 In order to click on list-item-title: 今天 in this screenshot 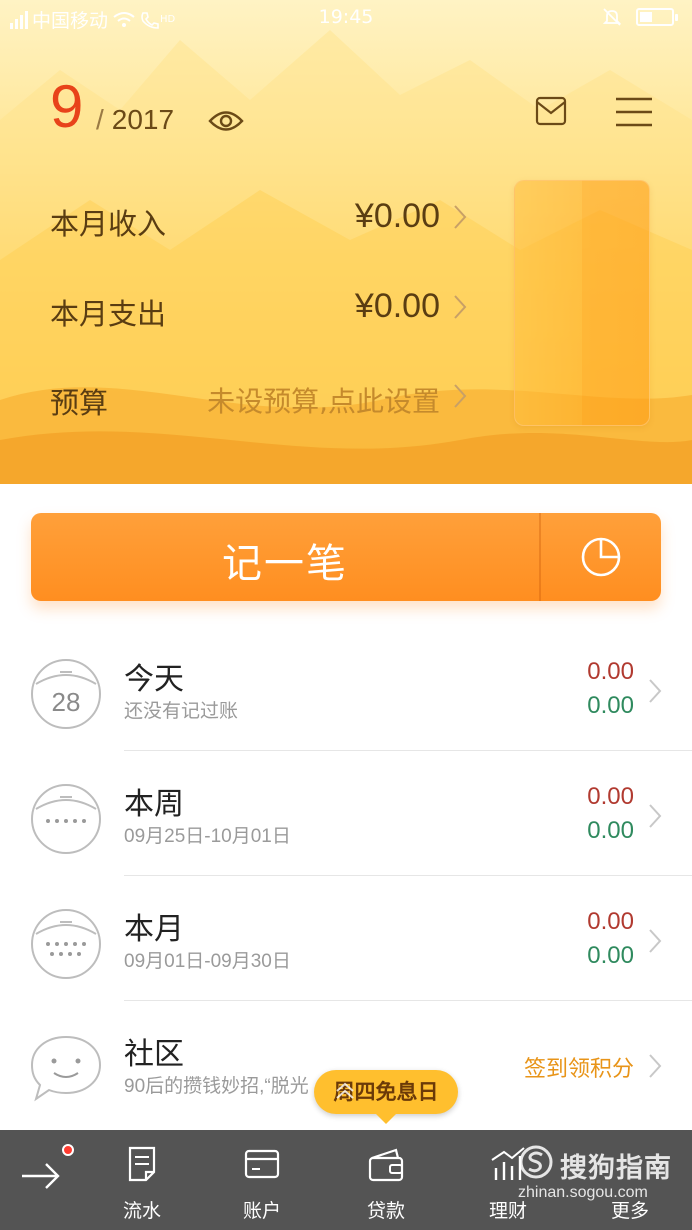, I will do `click(154, 679)`.